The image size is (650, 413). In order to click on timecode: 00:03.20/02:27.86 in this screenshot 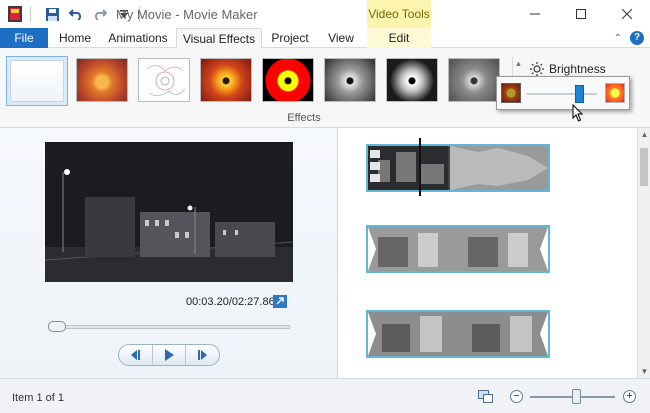, I will do `click(230, 302)`.